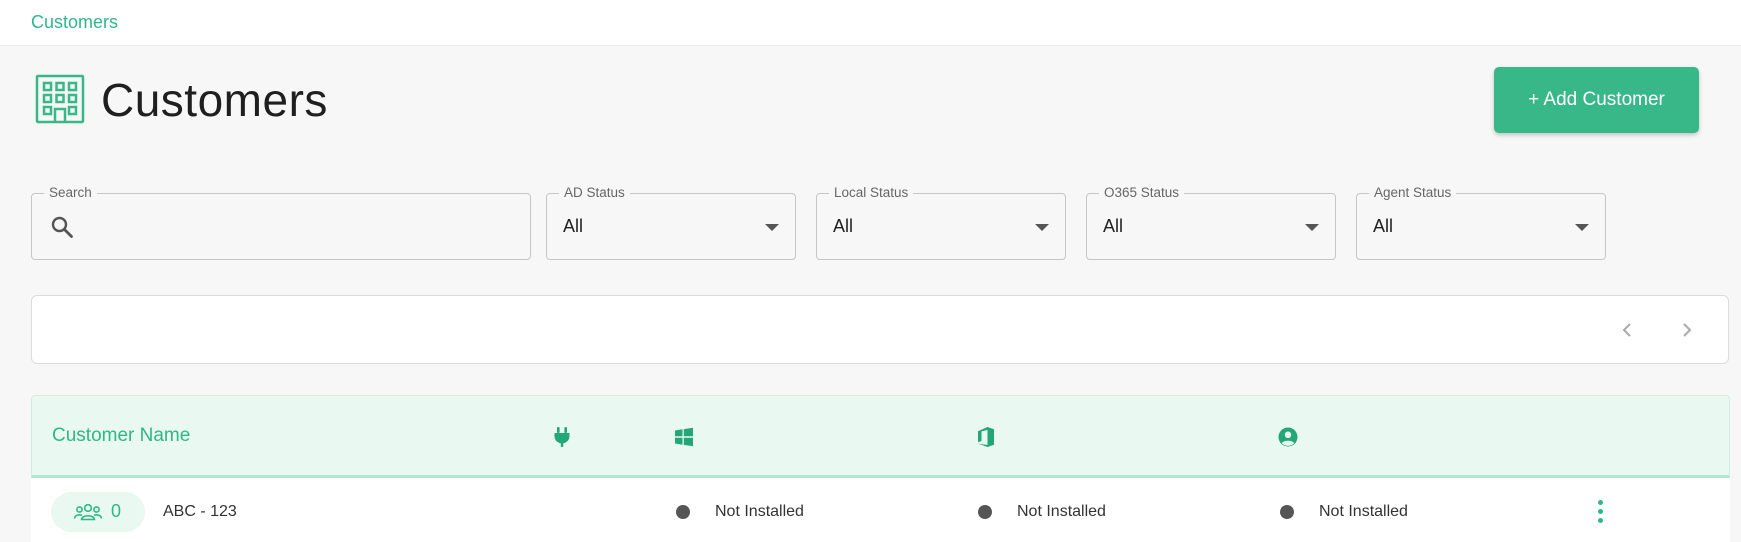 The width and height of the screenshot is (1741, 542). What do you see at coordinates (1288, 437) in the screenshot?
I see `user-circle-icon` at bounding box center [1288, 437].